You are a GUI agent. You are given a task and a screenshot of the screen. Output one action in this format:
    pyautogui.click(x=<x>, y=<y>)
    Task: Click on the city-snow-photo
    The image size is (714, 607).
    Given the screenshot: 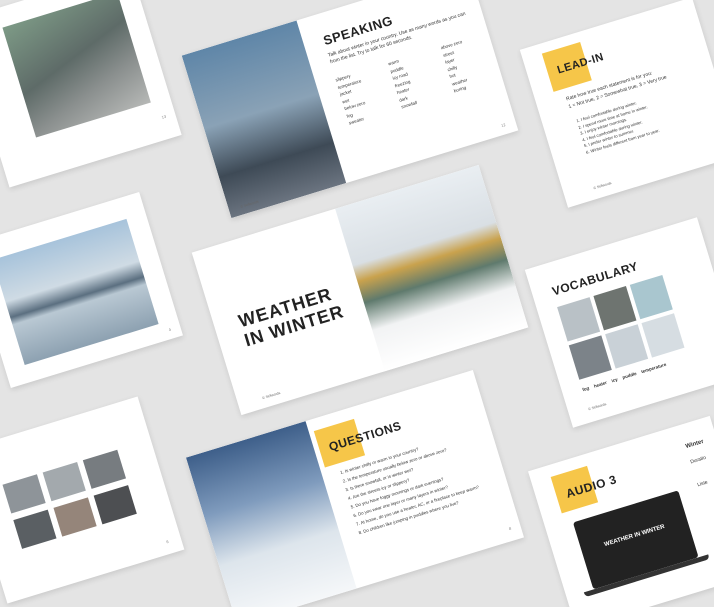 What is the action you would take?
    pyautogui.click(x=264, y=119)
    